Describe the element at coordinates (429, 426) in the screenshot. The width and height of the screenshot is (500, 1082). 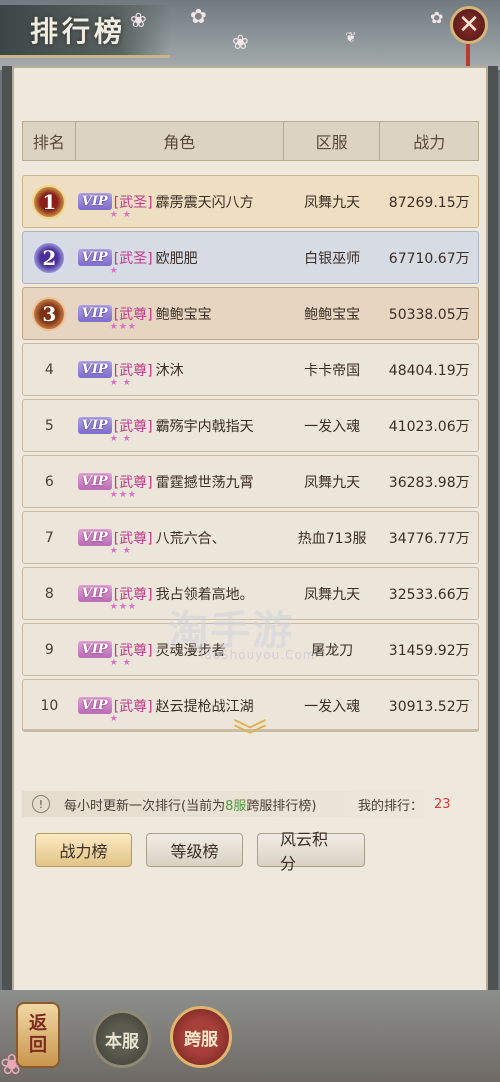
I see `power-cell: 41023.06万` at that location.